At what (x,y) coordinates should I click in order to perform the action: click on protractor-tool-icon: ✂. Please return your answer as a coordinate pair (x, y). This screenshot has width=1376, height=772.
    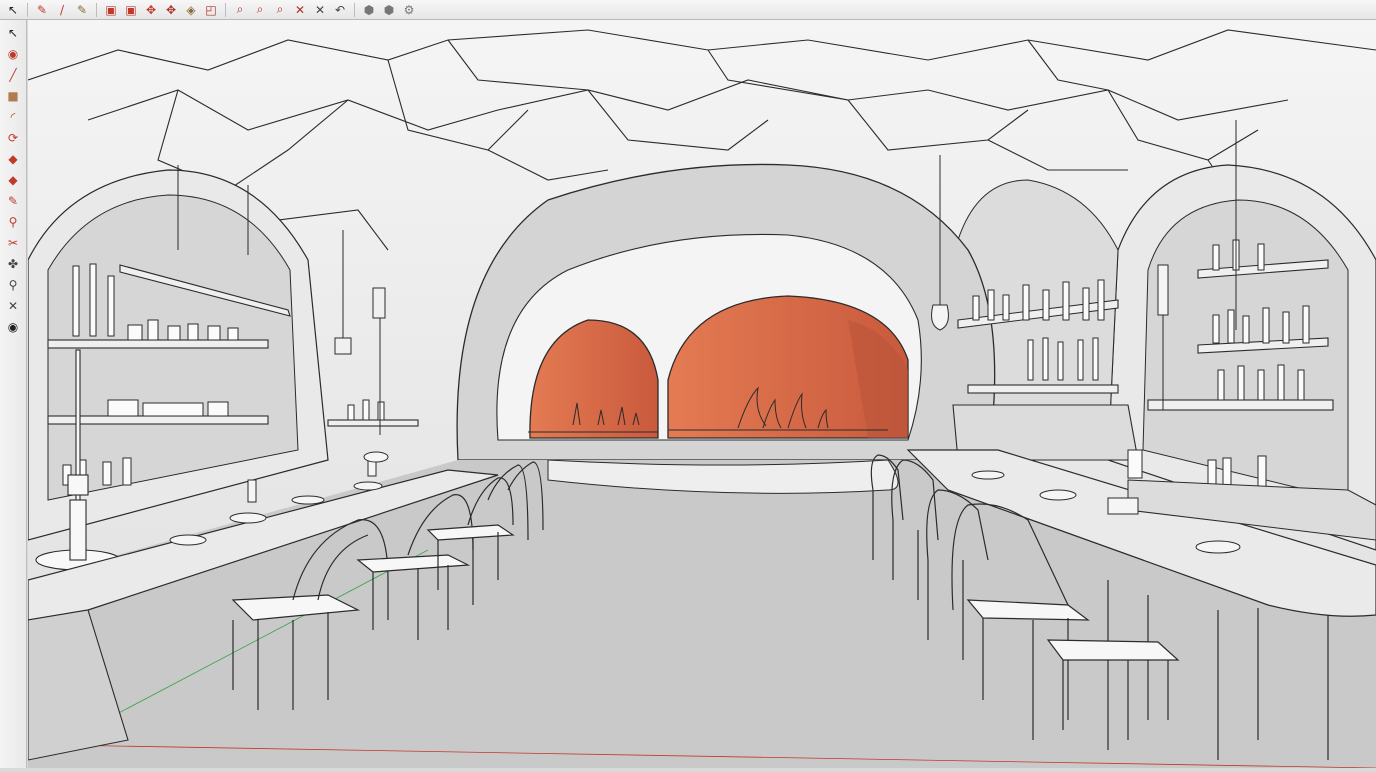
    Looking at the image, I should click on (13, 243).